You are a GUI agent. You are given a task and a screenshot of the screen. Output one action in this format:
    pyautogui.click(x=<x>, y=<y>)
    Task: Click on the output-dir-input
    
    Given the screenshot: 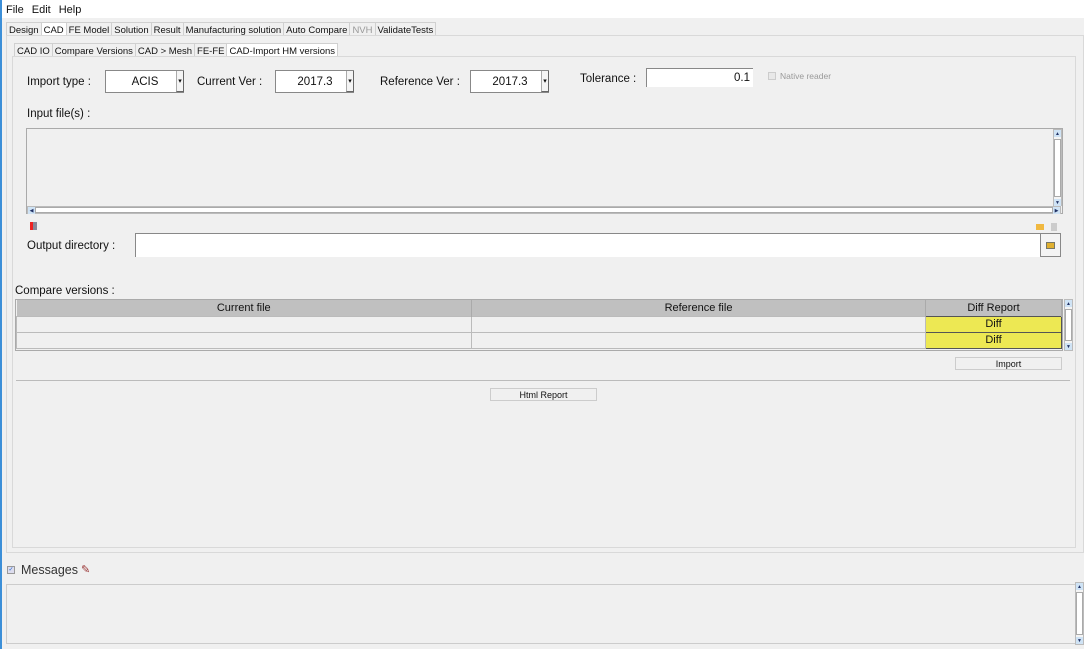 What is the action you would take?
    pyautogui.click(x=587, y=245)
    